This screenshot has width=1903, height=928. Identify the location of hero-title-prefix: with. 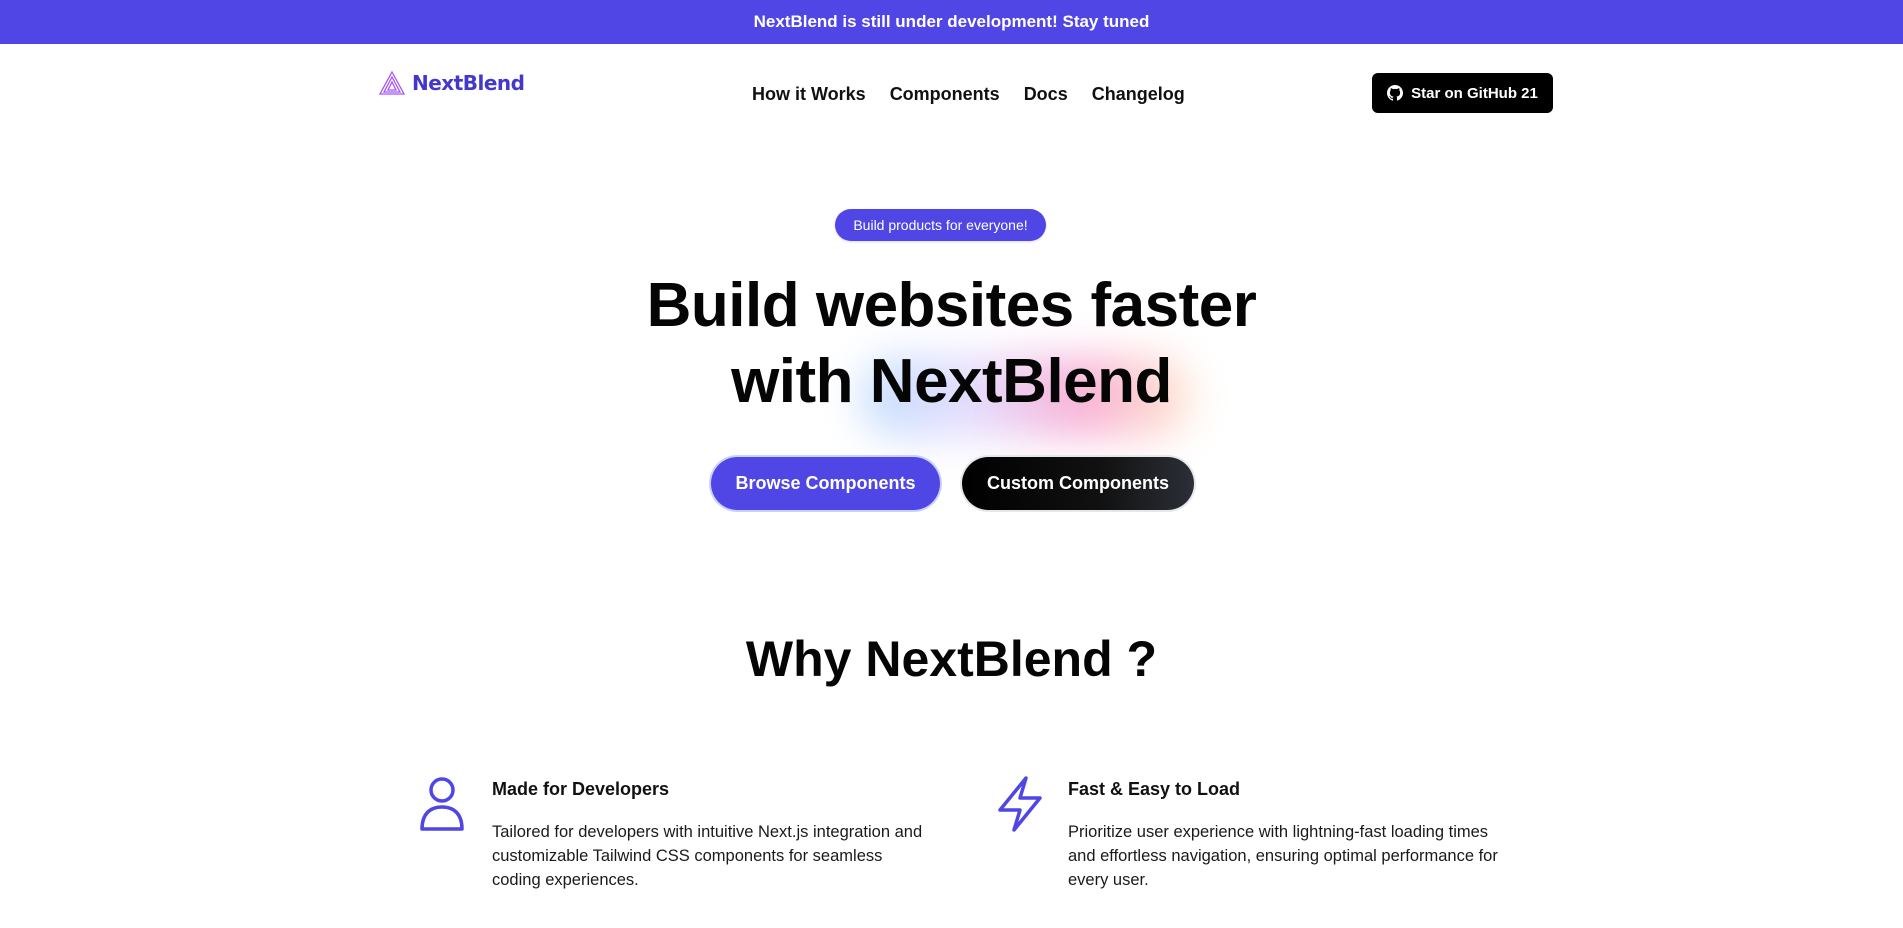
(792, 381).